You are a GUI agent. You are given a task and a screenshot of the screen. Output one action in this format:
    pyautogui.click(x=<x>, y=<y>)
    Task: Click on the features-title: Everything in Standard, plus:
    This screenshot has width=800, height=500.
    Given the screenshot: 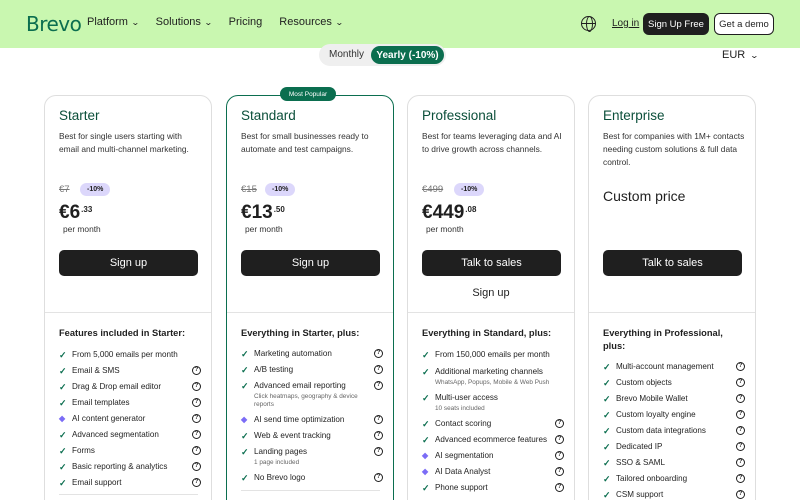 What is the action you would take?
    pyautogui.click(x=487, y=333)
    